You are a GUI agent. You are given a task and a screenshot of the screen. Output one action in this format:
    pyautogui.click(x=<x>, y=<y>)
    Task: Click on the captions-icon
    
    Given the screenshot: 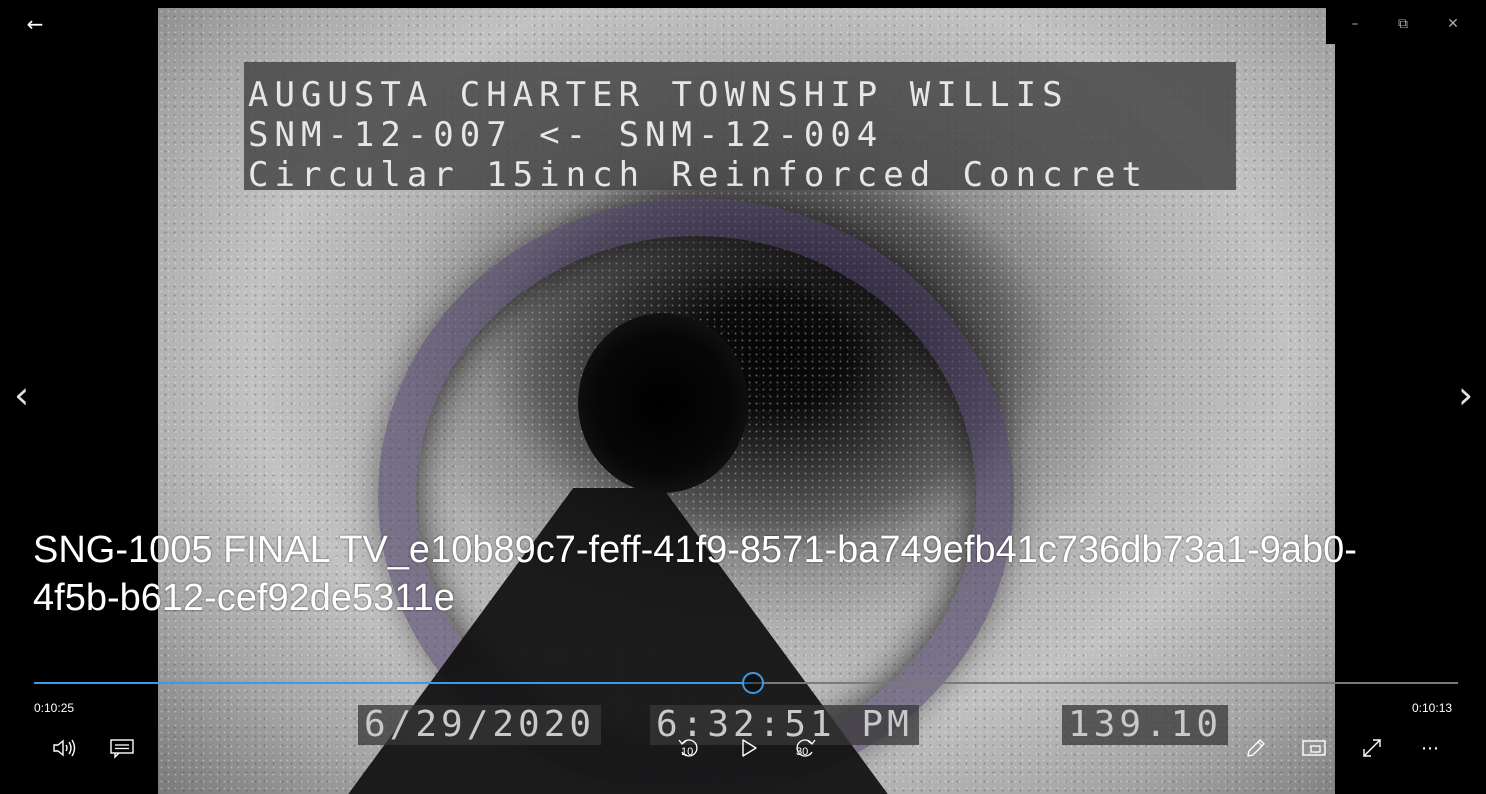 What is the action you would take?
    pyautogui.click(x=122, y=749)
    